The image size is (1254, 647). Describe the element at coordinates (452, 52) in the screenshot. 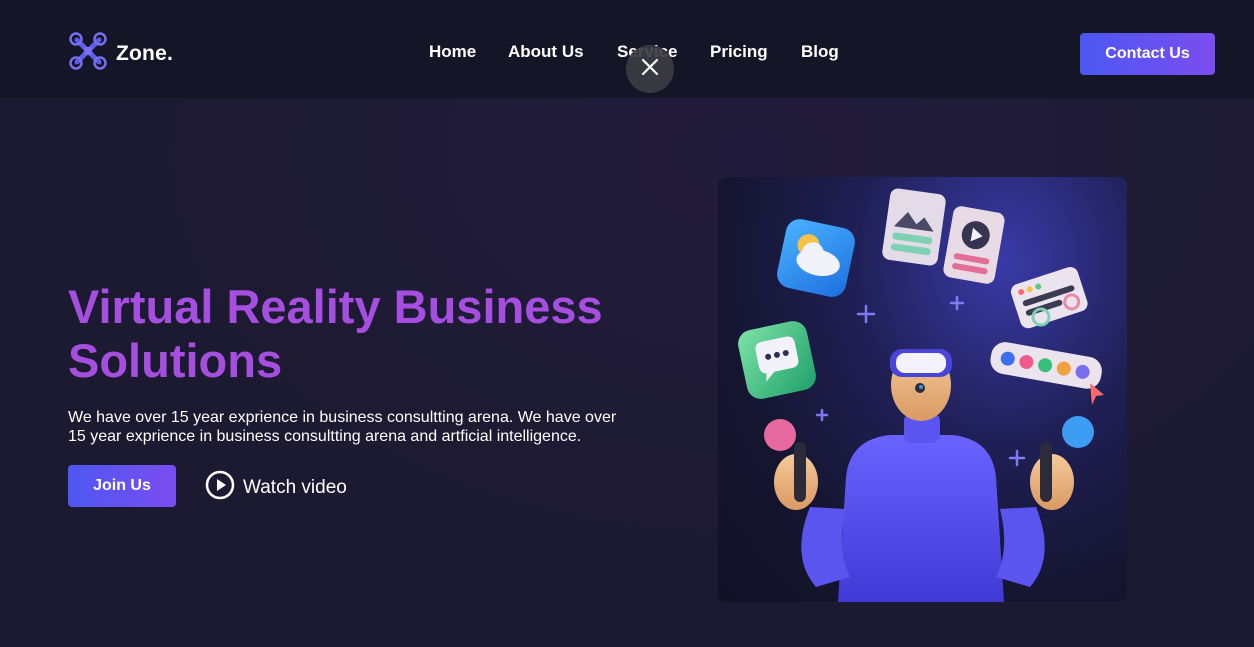

I see `nav-home: Home` at that location.